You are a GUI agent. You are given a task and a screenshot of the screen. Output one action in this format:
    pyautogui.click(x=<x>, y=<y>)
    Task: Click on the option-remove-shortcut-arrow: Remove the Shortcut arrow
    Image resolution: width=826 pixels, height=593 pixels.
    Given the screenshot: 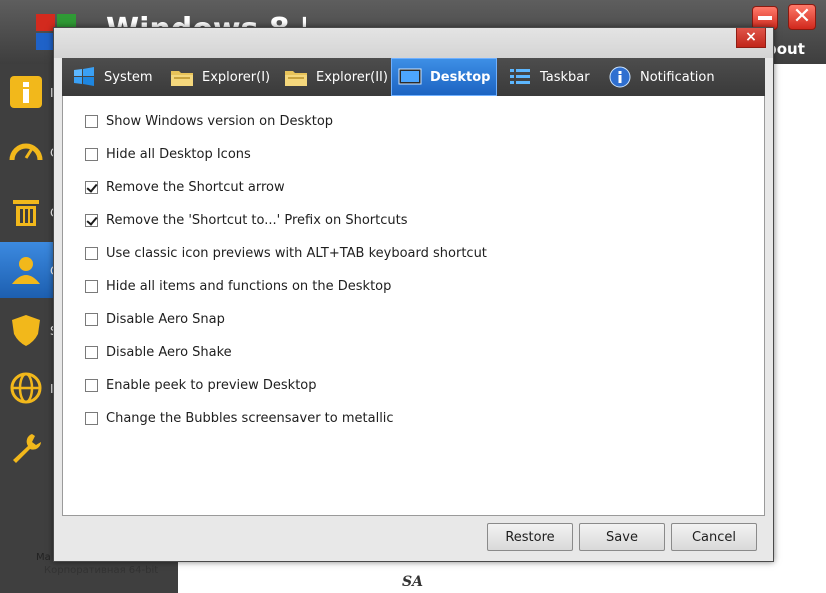 What is the action you would take?
    pyautogui.click(x=185, y=187)
    